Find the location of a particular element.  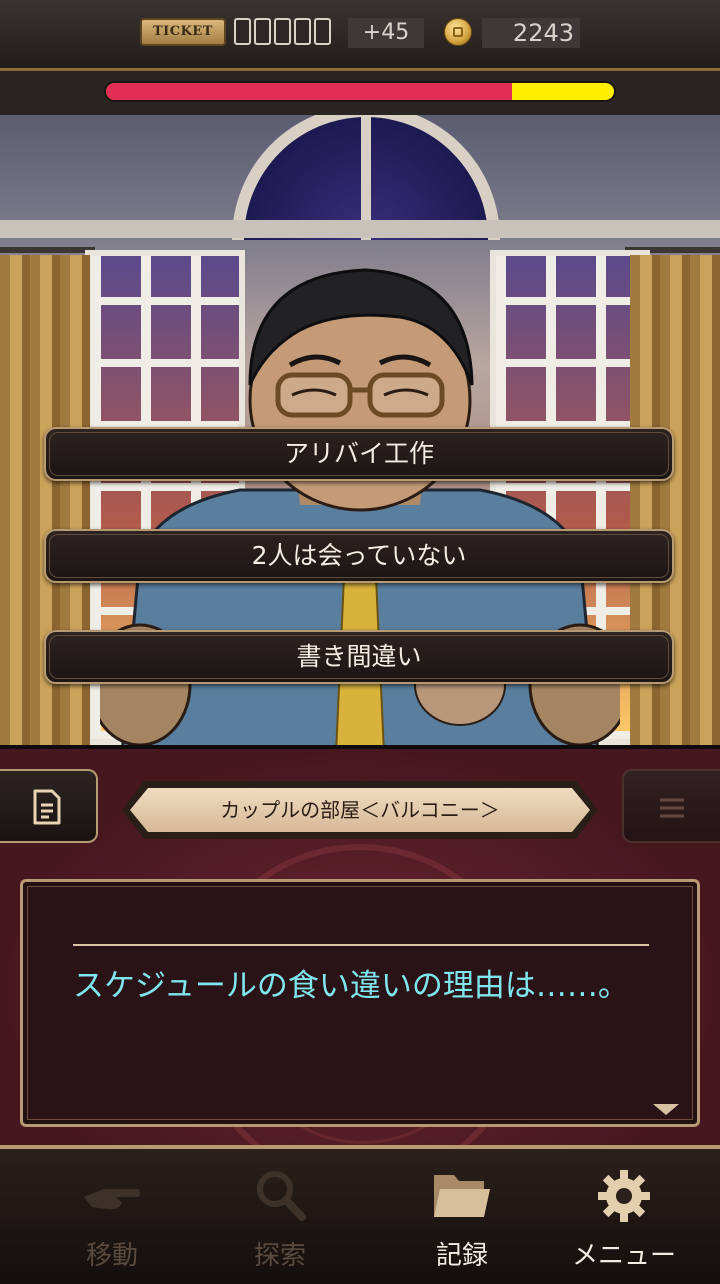

nav-item-record: 記録 is located at coordinates (462, 1216).